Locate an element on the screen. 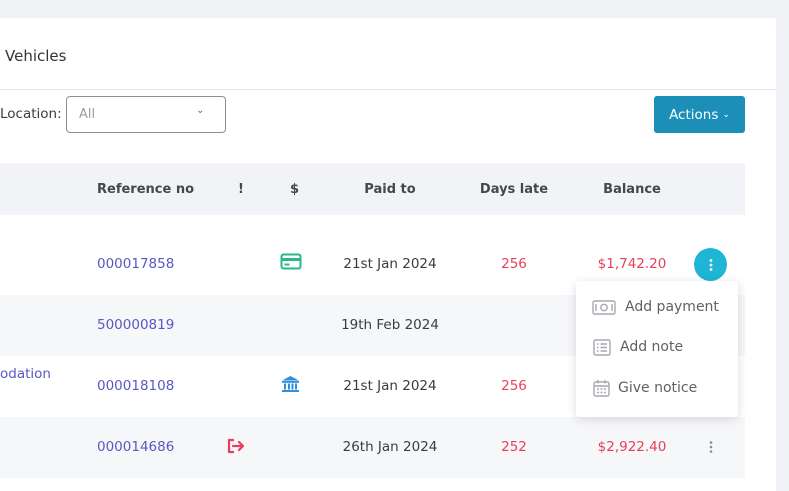 This screenshot has width=789, height=491. table-row: 000014686 26th Jan 2024 252 $2,922.40 is located at coordinates (372, 447).